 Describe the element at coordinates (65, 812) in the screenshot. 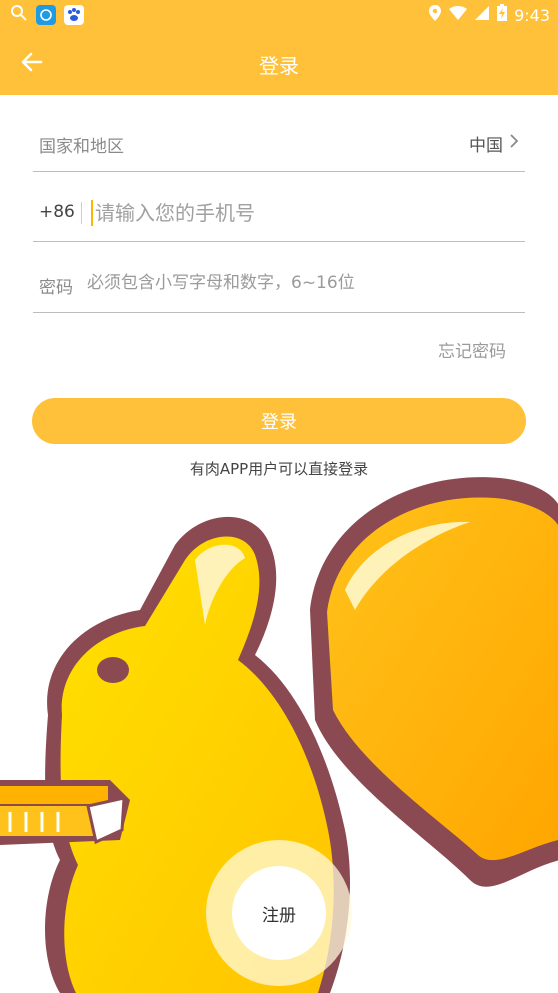

I see `book-illustration` at that location.